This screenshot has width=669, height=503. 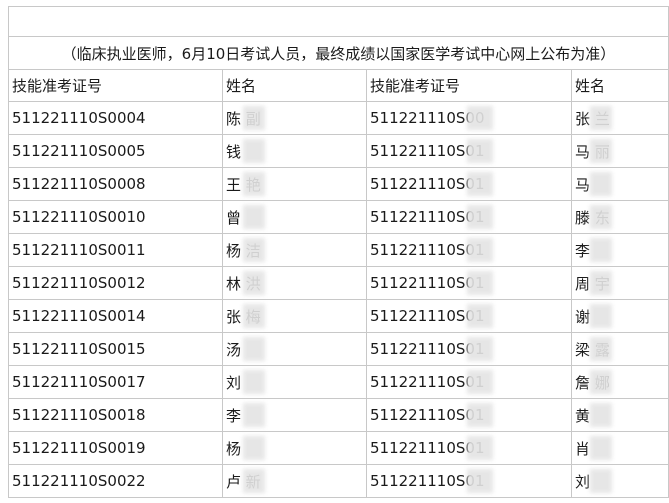 I want to click on table-row: 511221110S0014张 梅511221110S01谢, so click(x=338, y=316).